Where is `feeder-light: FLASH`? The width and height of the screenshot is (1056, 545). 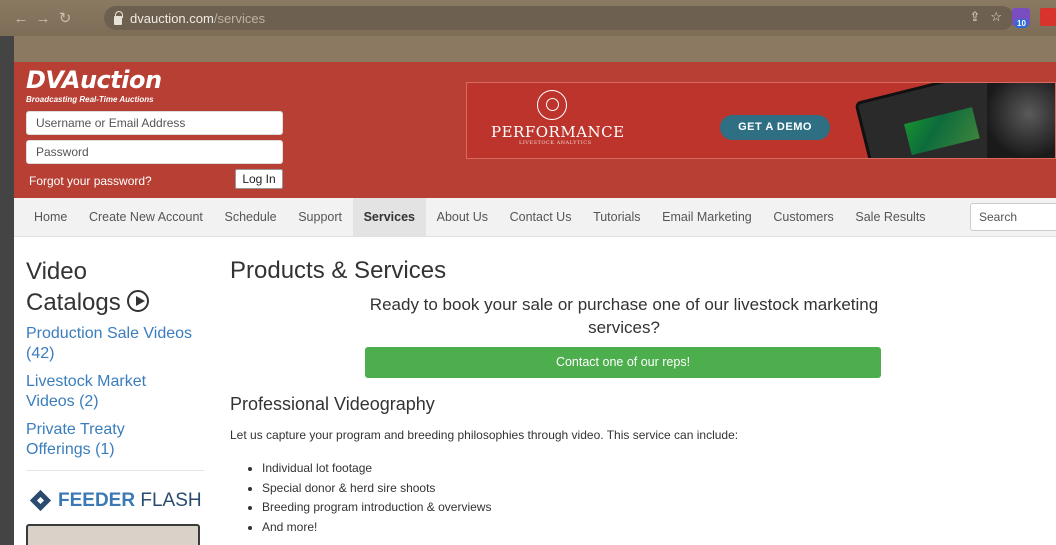
feeder-light: FLASH is located at coordinates (168, 500).